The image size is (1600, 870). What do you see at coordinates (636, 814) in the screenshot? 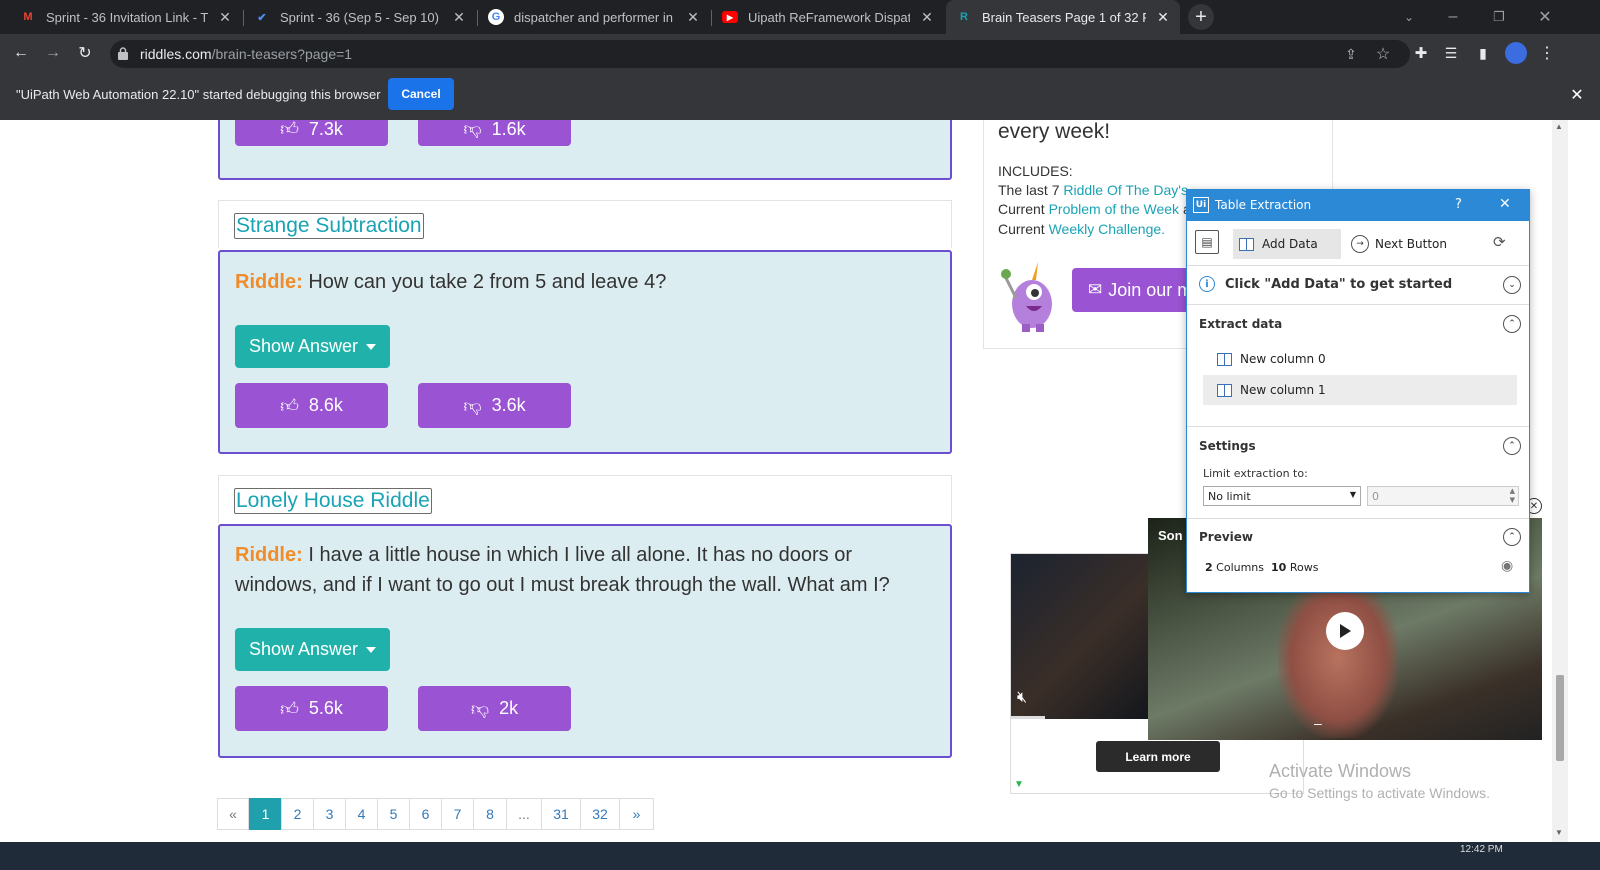
I see `page-next: »` at bounding box center [636, 814].